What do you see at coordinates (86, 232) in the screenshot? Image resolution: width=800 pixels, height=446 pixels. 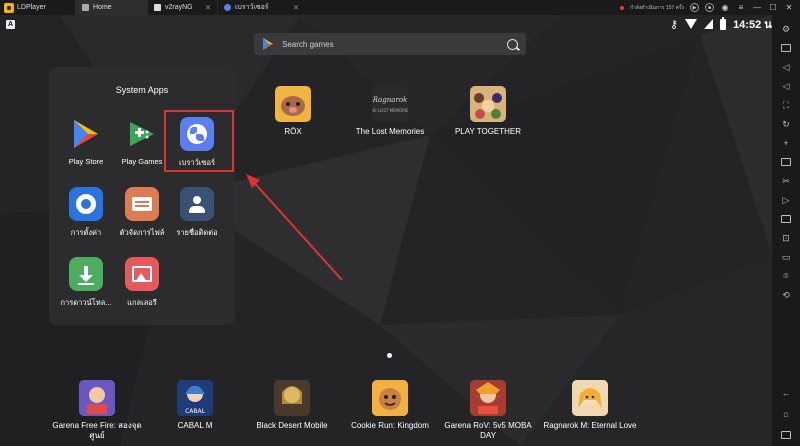 I see `app-label: การตั้งค่า` at bounding box center [86, 232].